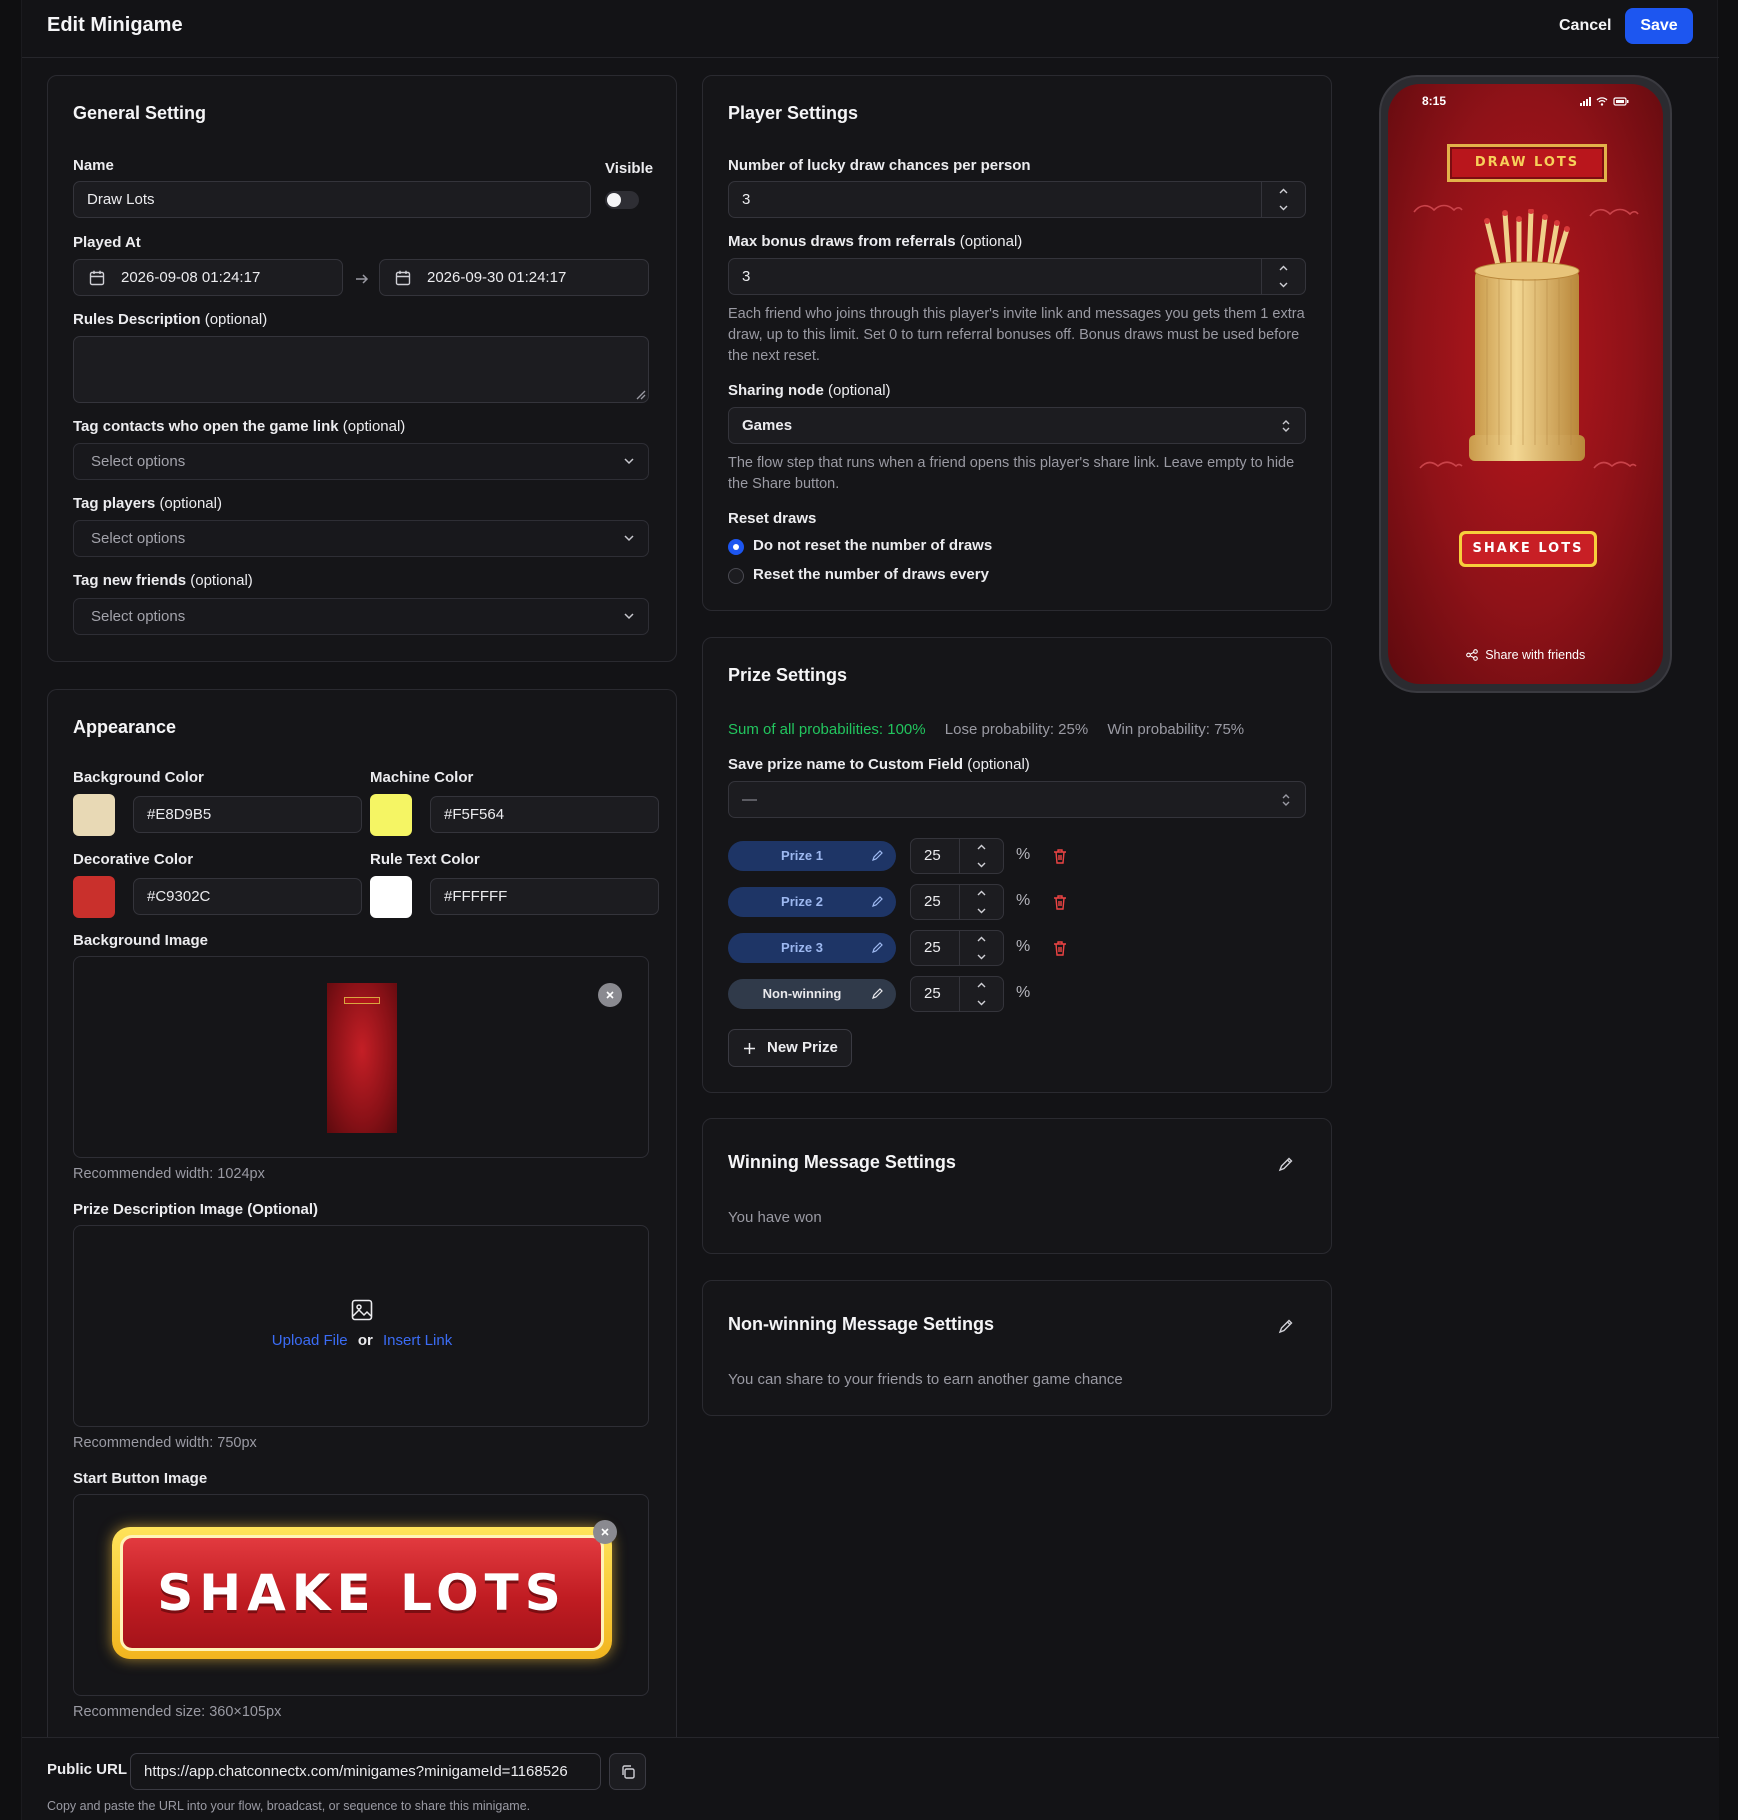  I want to click on bg-color-input: #E8D9B5, so click(247, 814).